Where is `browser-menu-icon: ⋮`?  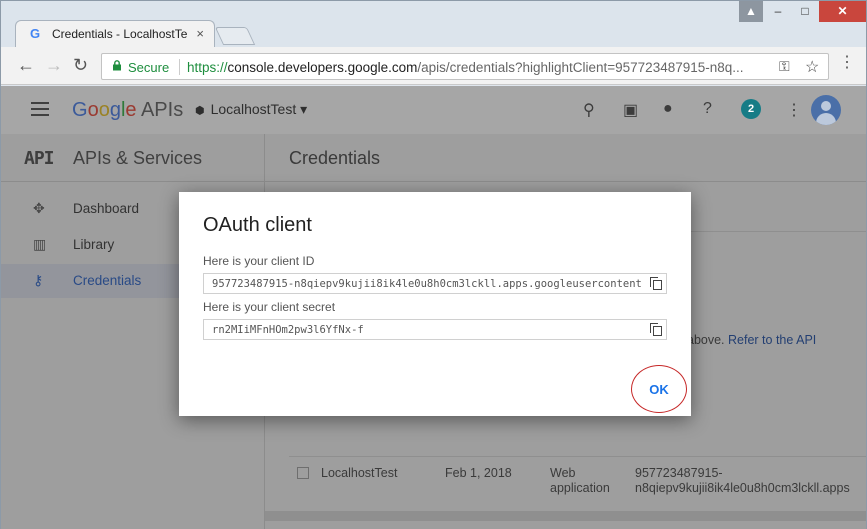 browser-menu-icon: ⋮ is located at coordinates (847, 63).